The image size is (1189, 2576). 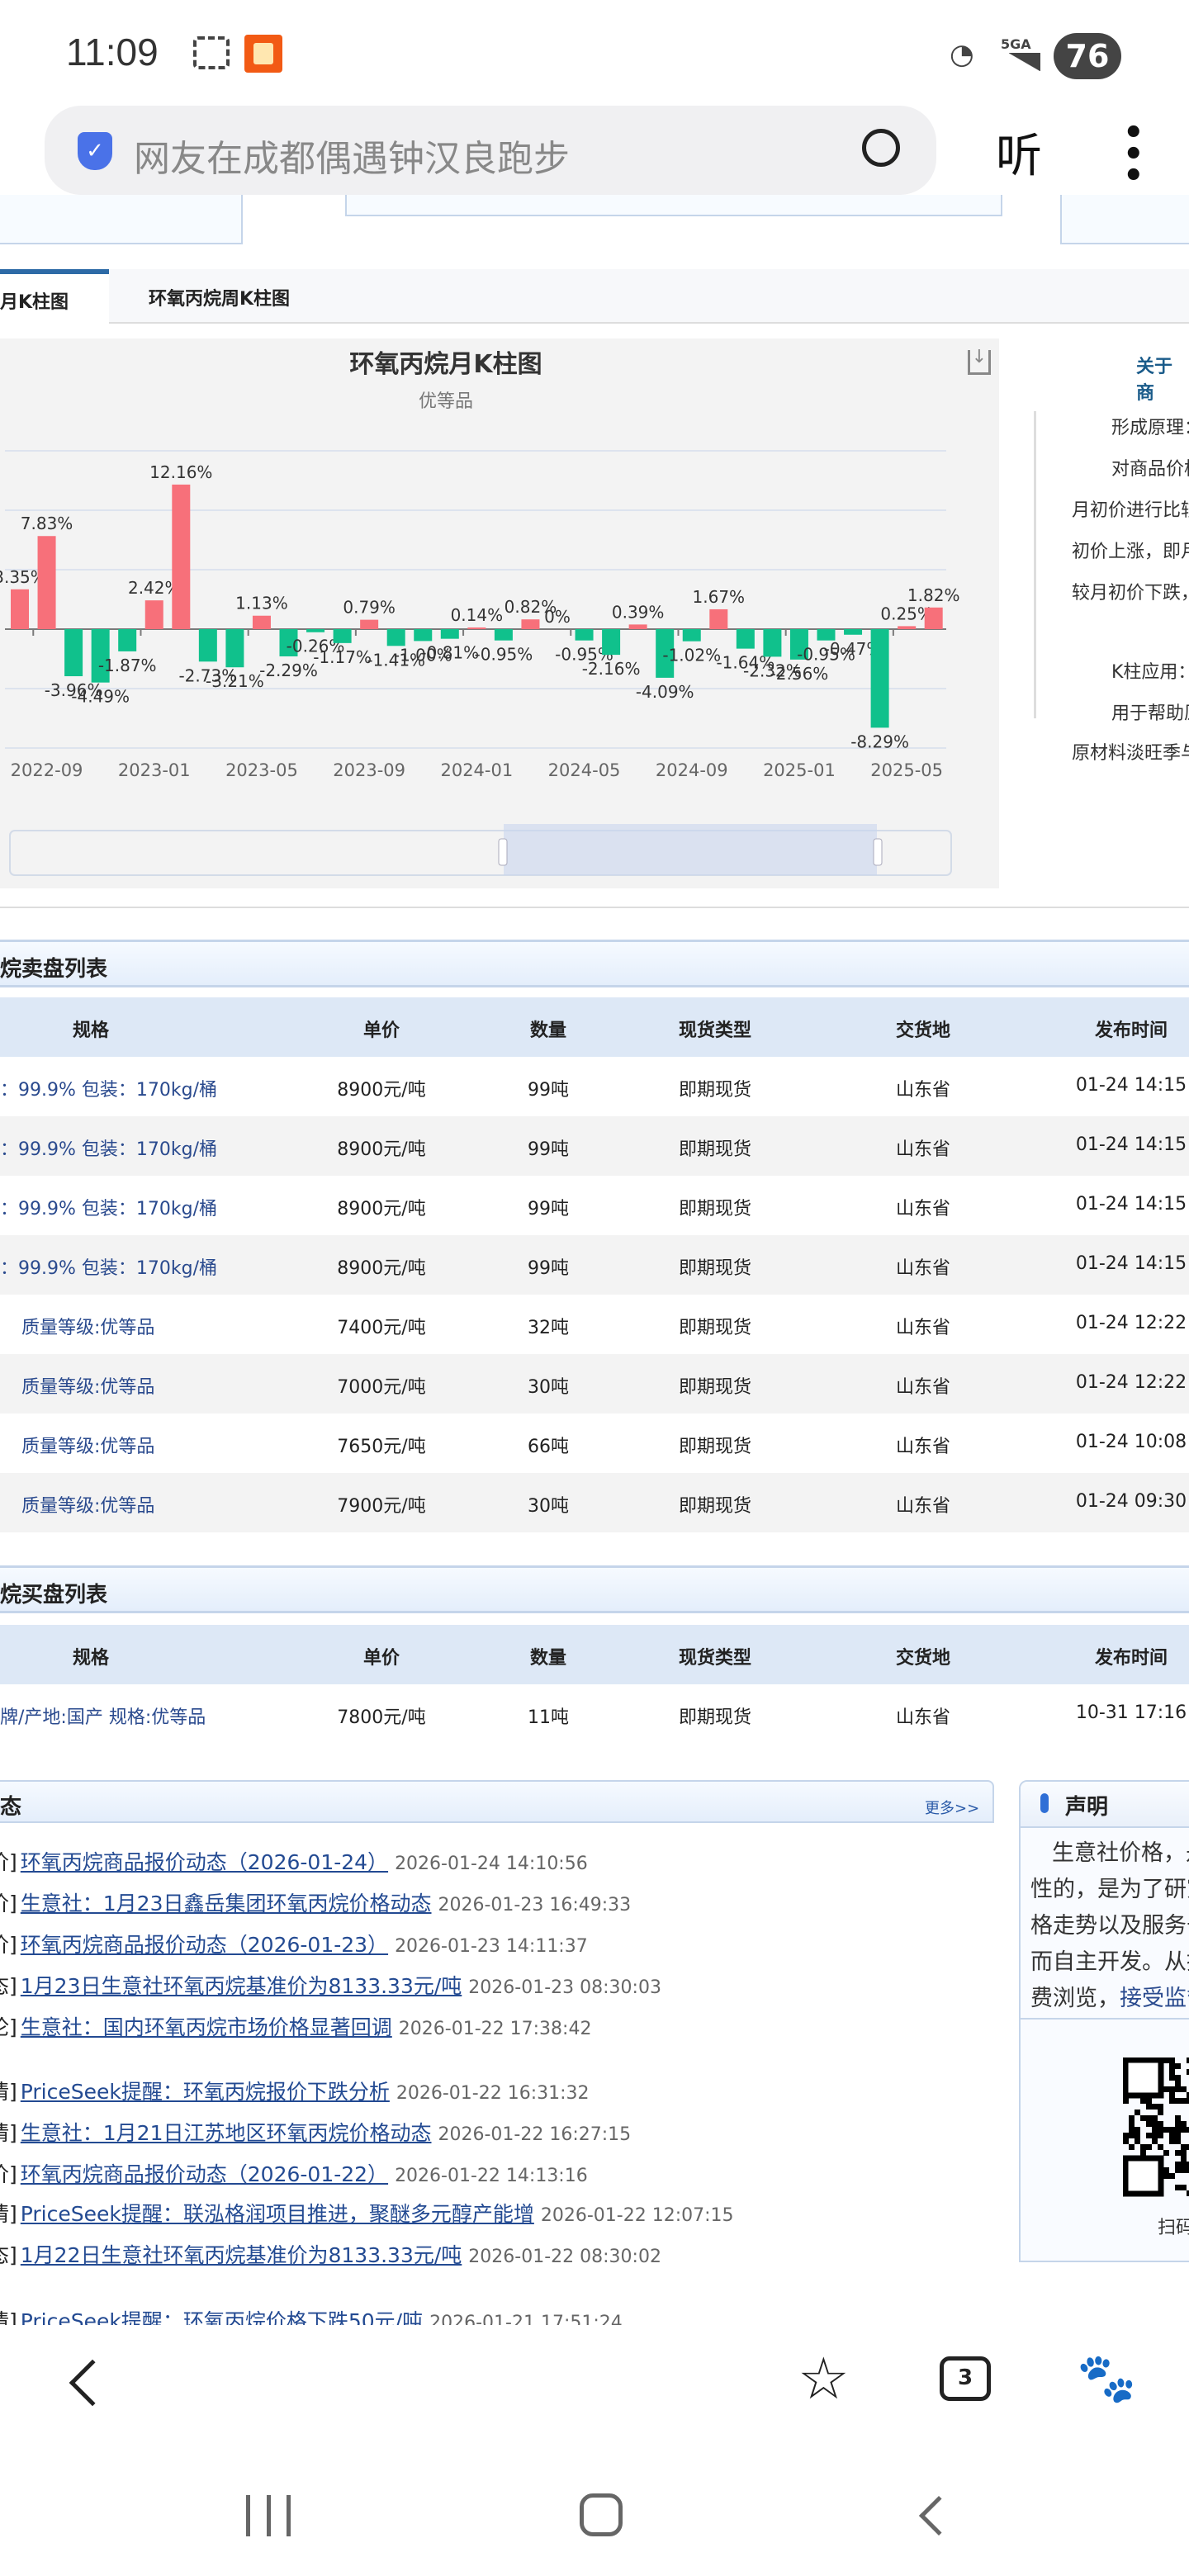 I want to click on table-row: 质量等级:优等品 7000元/吨 30吨 即期现货 山东省 01-24 12:22, so click(x=594, y=1383).